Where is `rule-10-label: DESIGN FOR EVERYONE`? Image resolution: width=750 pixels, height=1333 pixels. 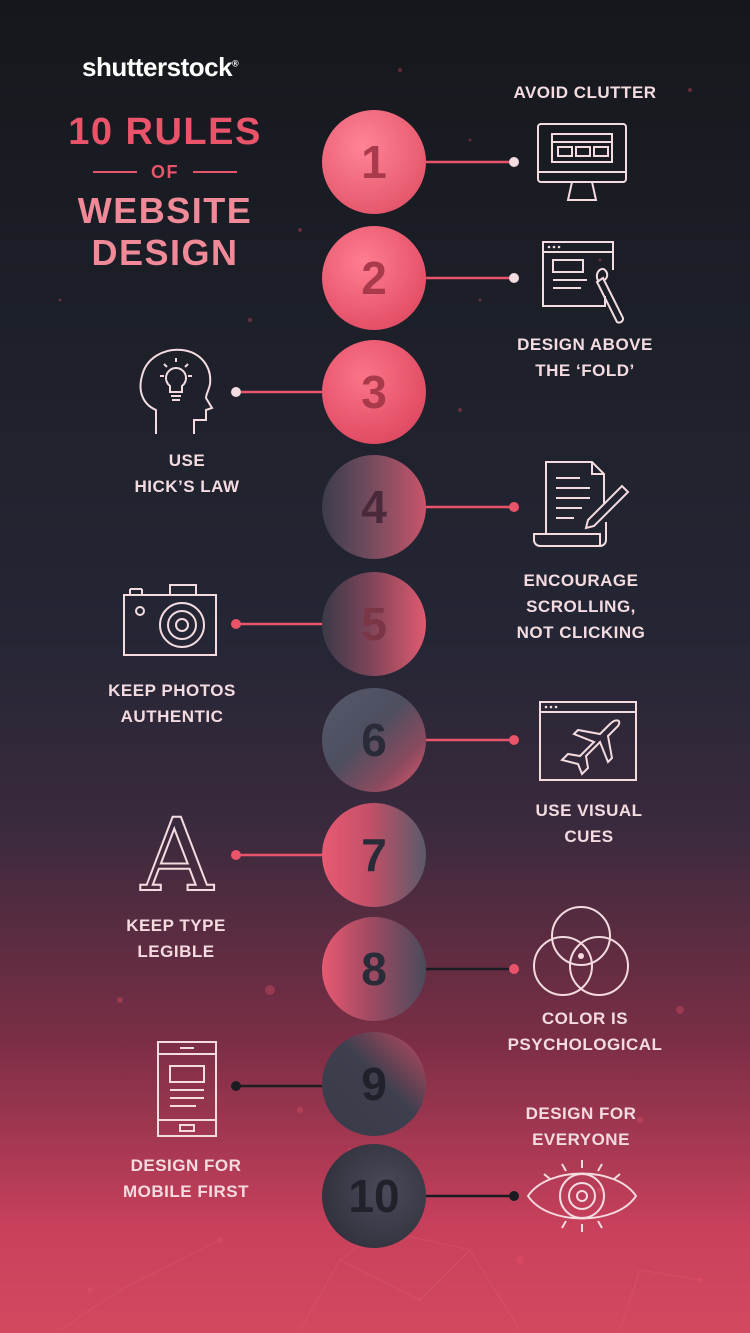 rule-10-label: DESIGN FOR EVERYONE is located at coordinates (581, 1127).